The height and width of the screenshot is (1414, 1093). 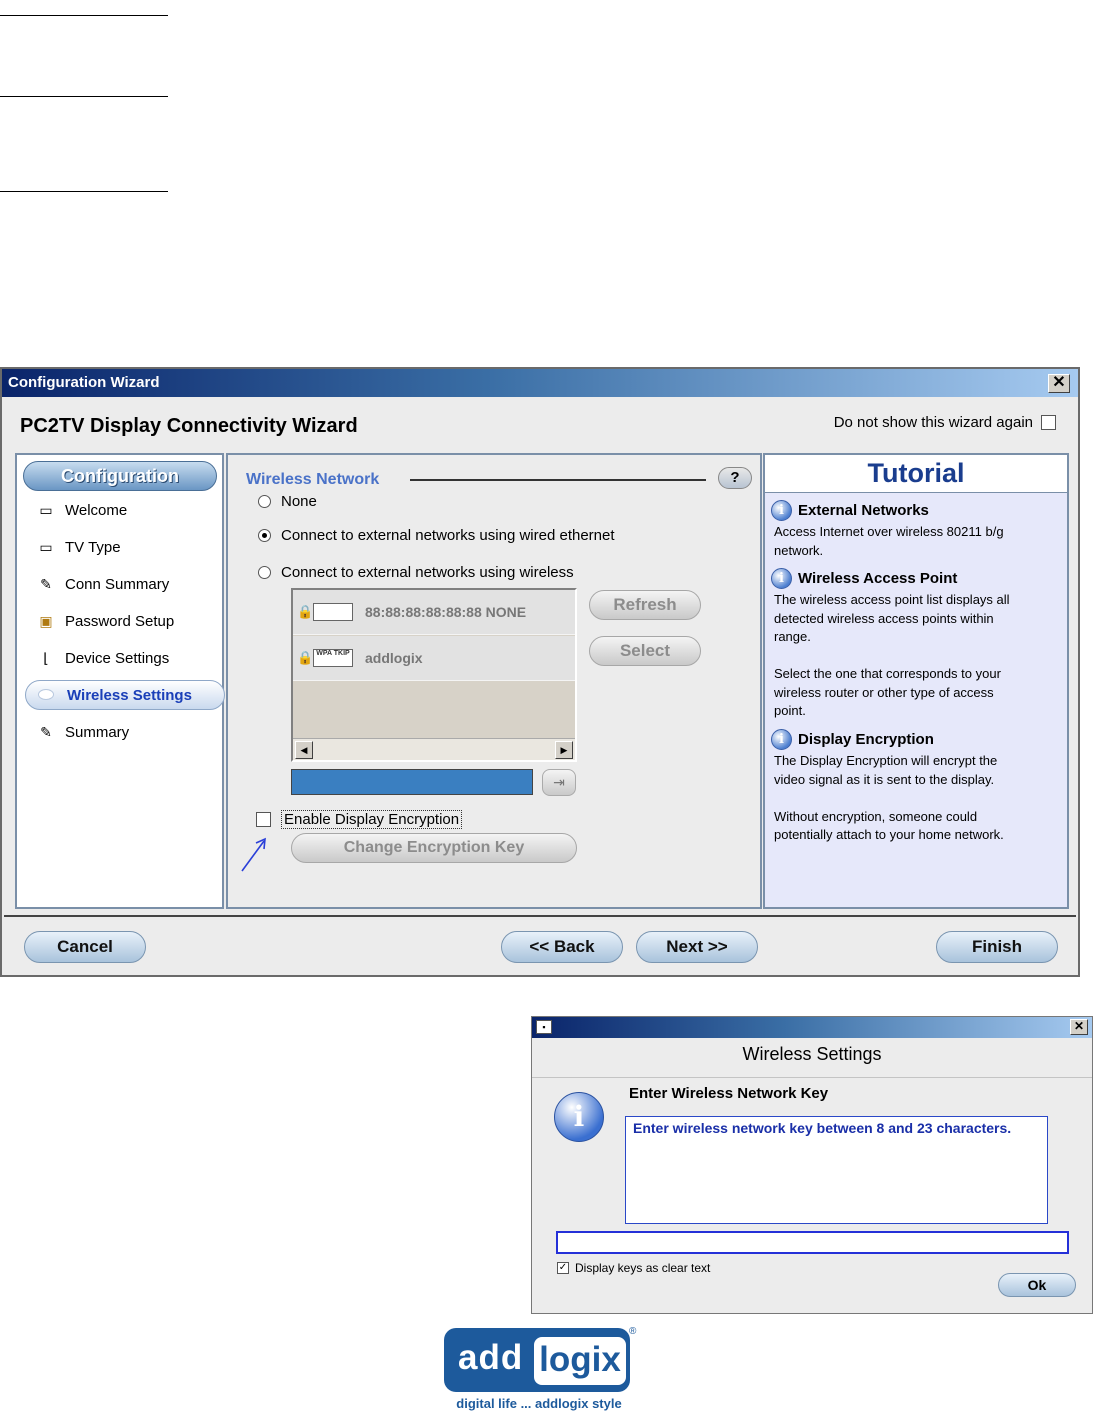 I want to click on finish-button: Finish, so click(x=997, y=947).